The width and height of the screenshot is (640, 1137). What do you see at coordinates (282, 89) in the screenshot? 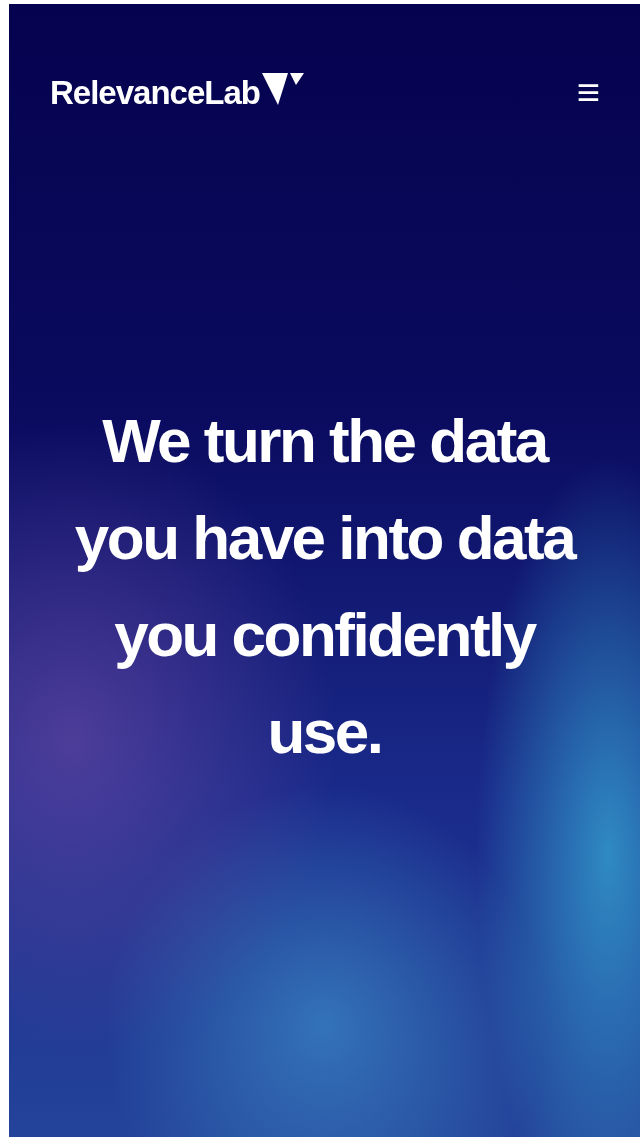
I see `logo-mark-icon` at bounding box center [282, 89].